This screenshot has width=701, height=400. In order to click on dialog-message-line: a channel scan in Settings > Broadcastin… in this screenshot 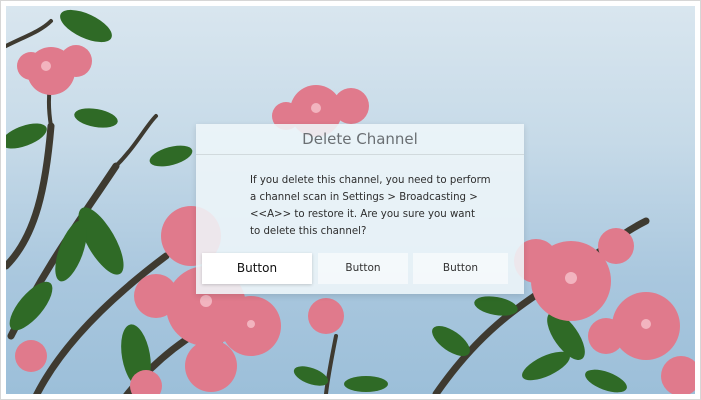, I will do `click(364, 197)`.